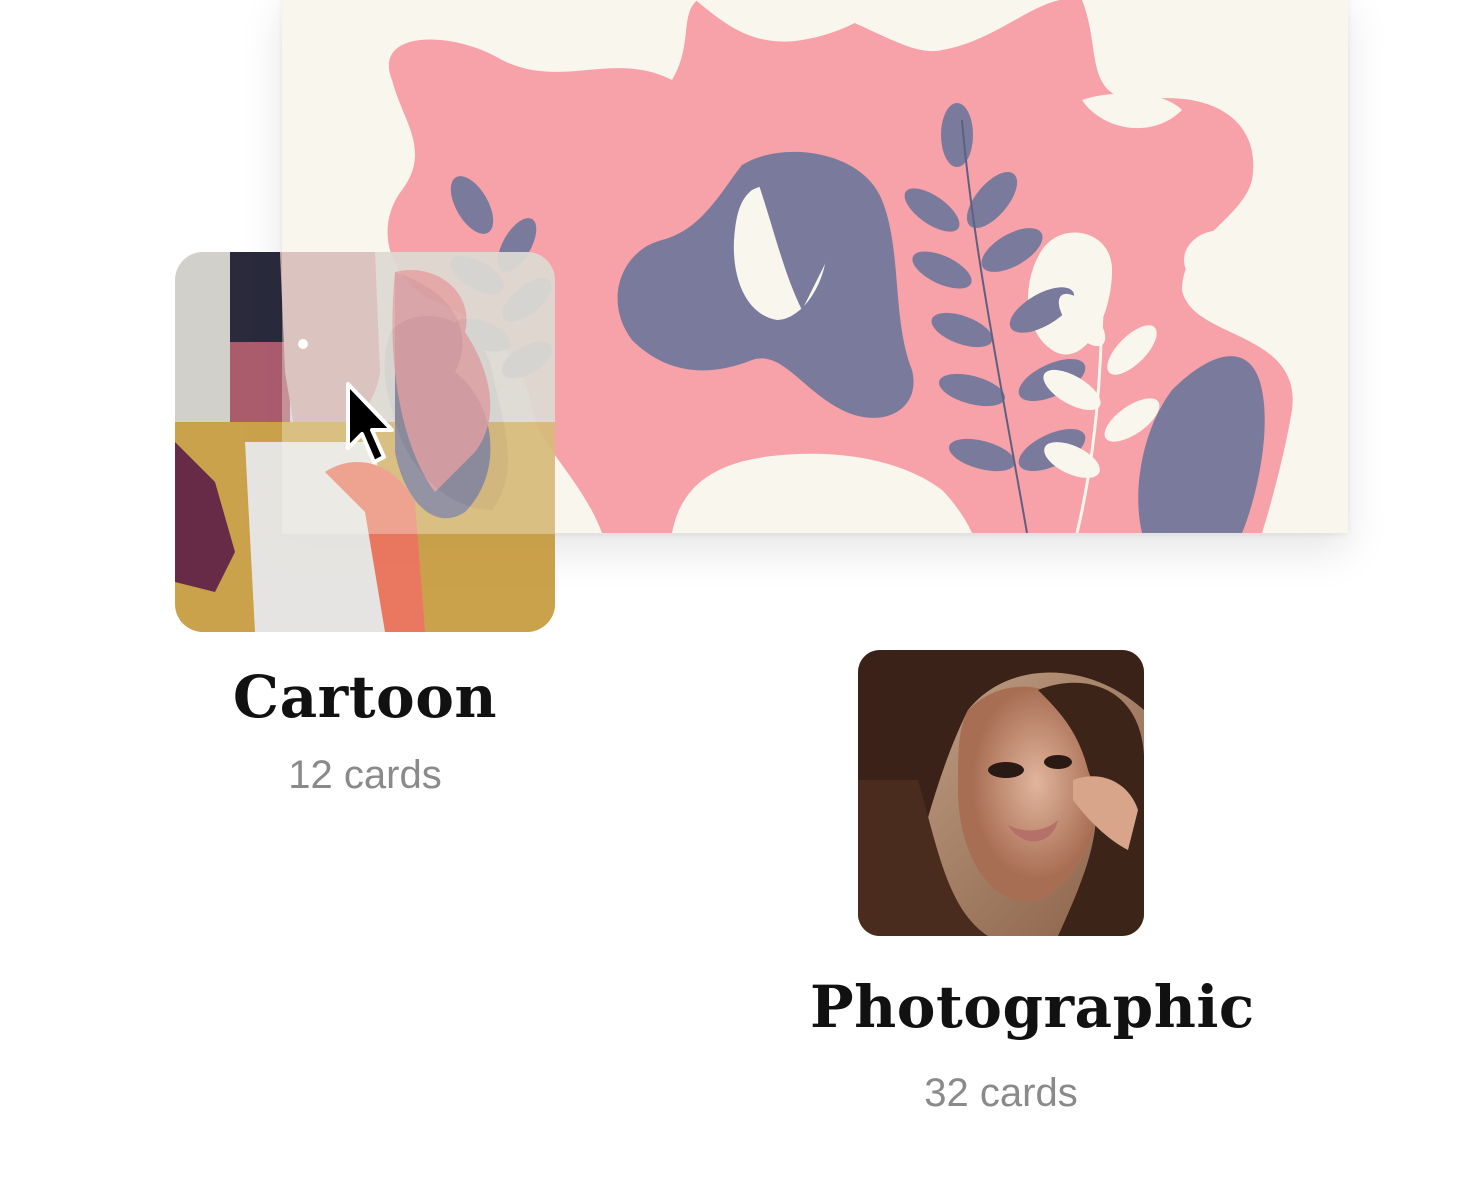 The height and width of the screenshot is (1200, 1460). Describe the element at coordinates (1032, 1007) in the screenshot. I see `category-title: Photographic` at that location.